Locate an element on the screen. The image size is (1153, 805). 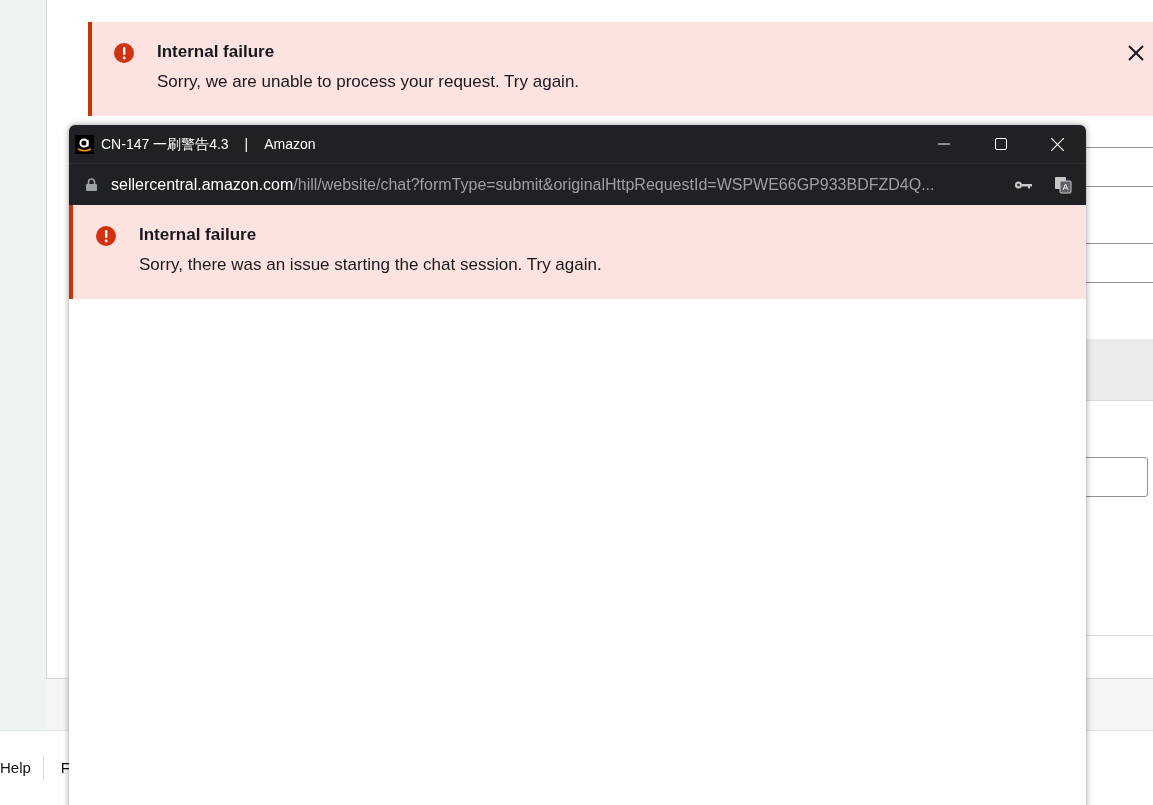
key-icon is located at coordinates (1023, 184).